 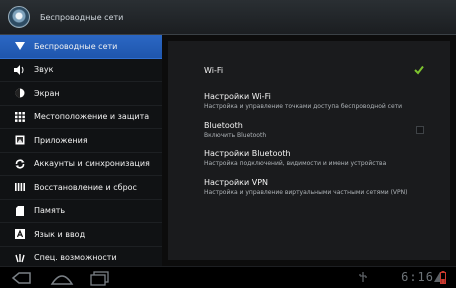 What do you see at coordinates (61, 140) in the screenshot?
I see `sidebar-item-label: Приложения` at bounding box center [61, 140].